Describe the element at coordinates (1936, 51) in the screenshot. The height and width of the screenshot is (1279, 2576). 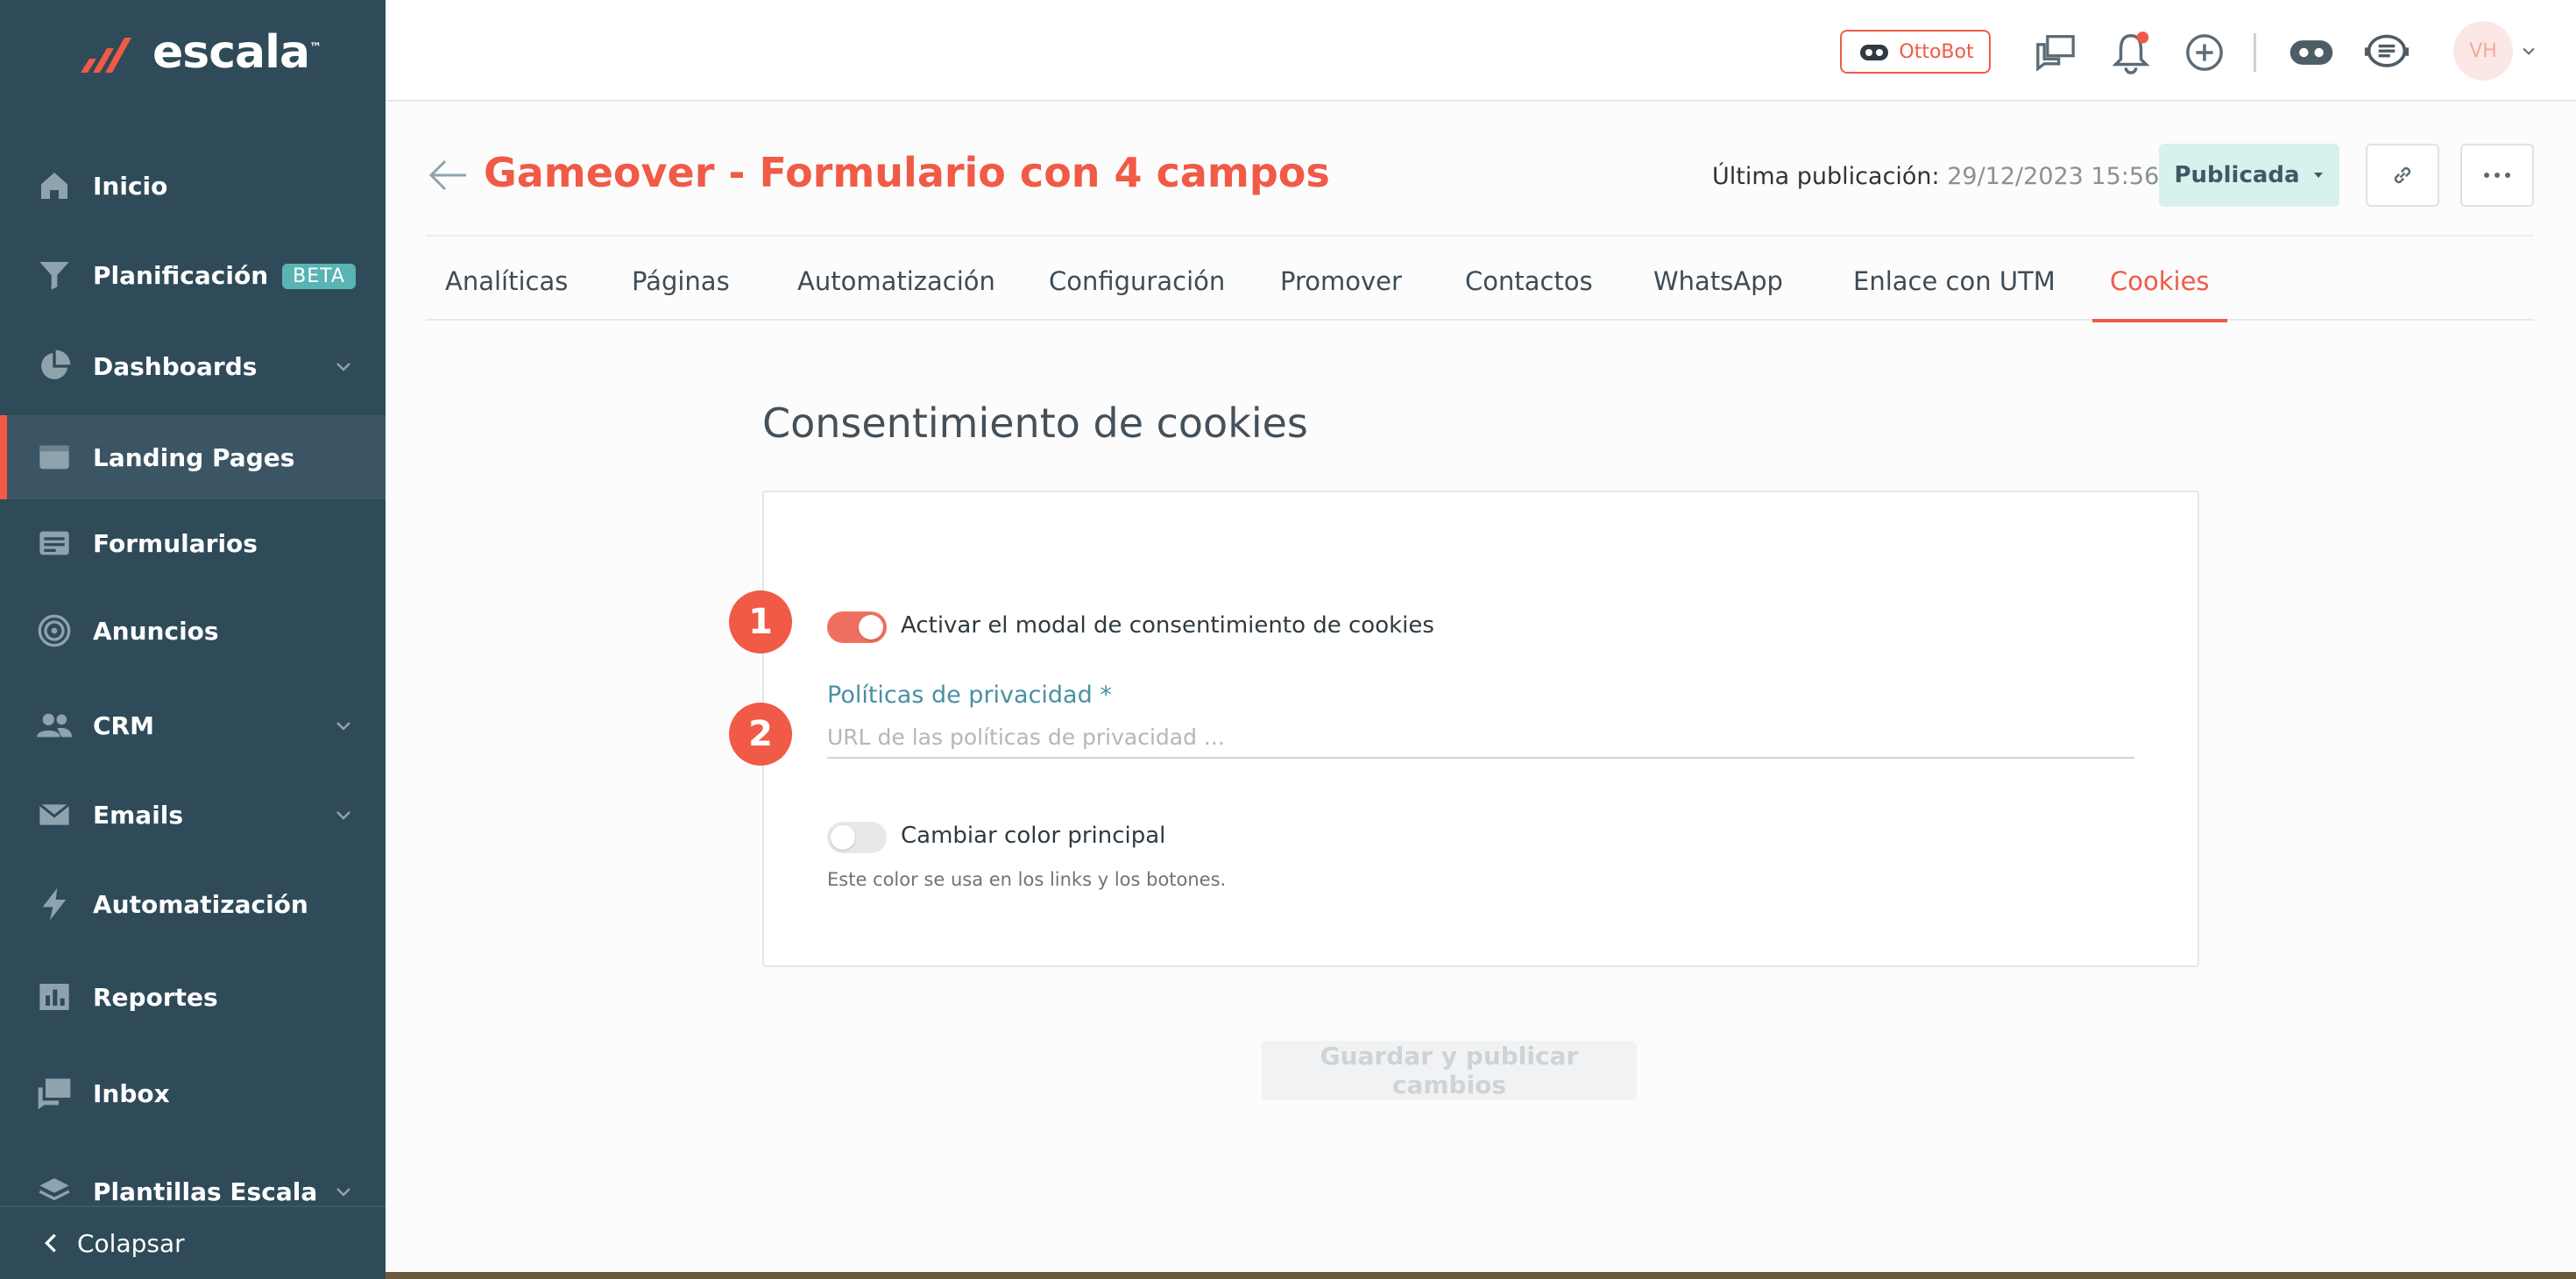
I see `ottobot-label: OttoBot` at that location.